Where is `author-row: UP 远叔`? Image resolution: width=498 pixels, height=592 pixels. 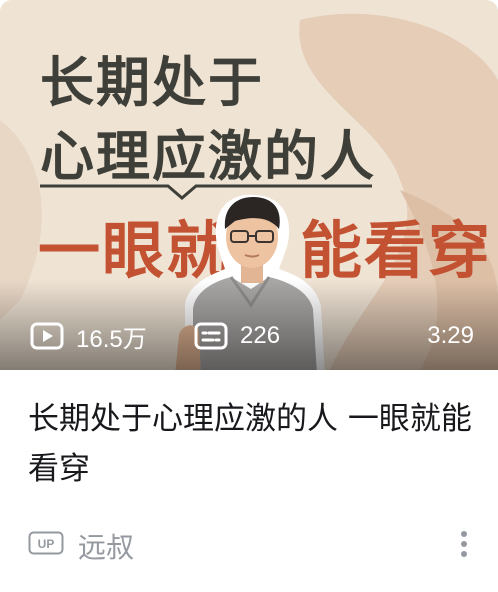
author-row: UP 远叔 is located at coordinates (253, 544).